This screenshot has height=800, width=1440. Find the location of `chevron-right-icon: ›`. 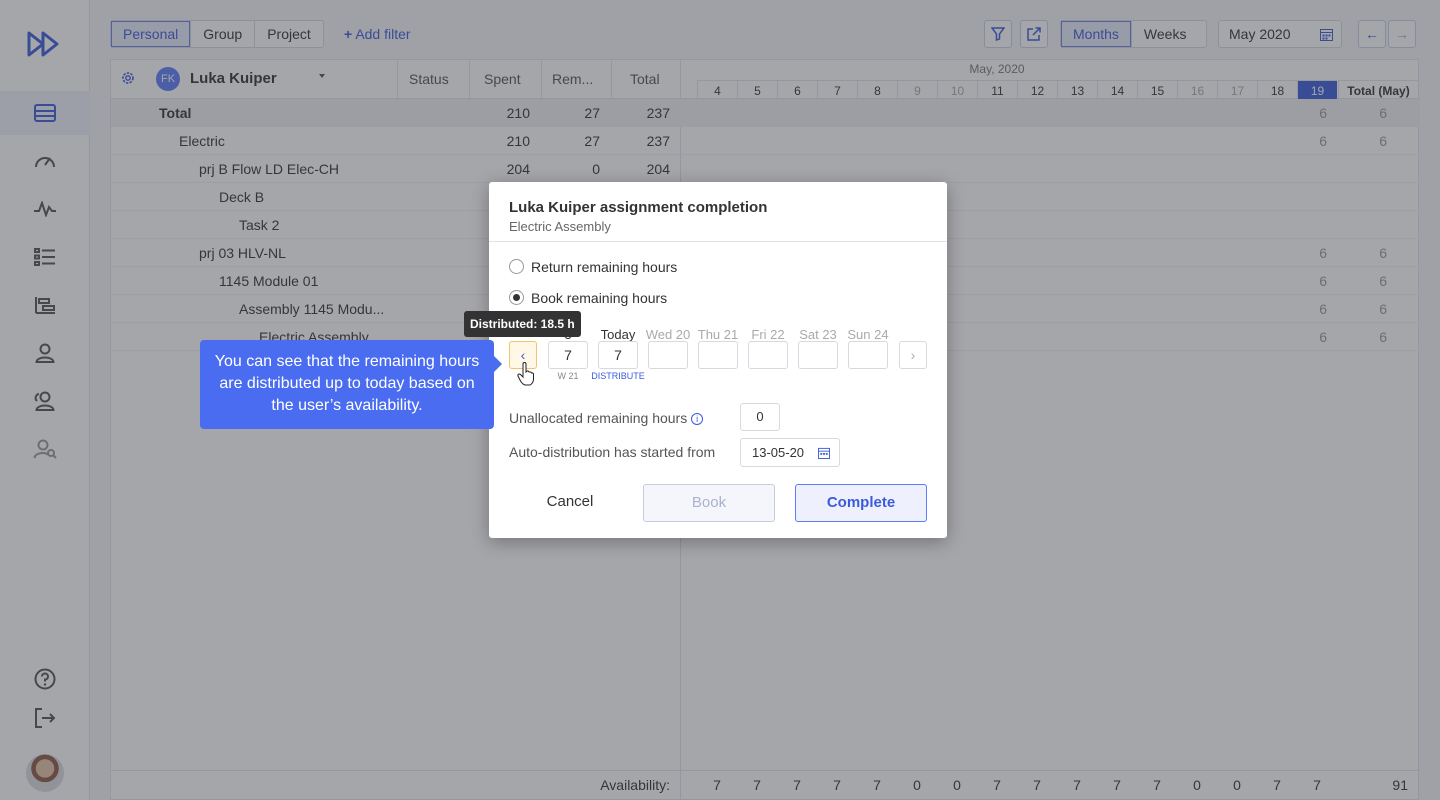

chevron-right-icon: › is located at coordinates (913, 355).